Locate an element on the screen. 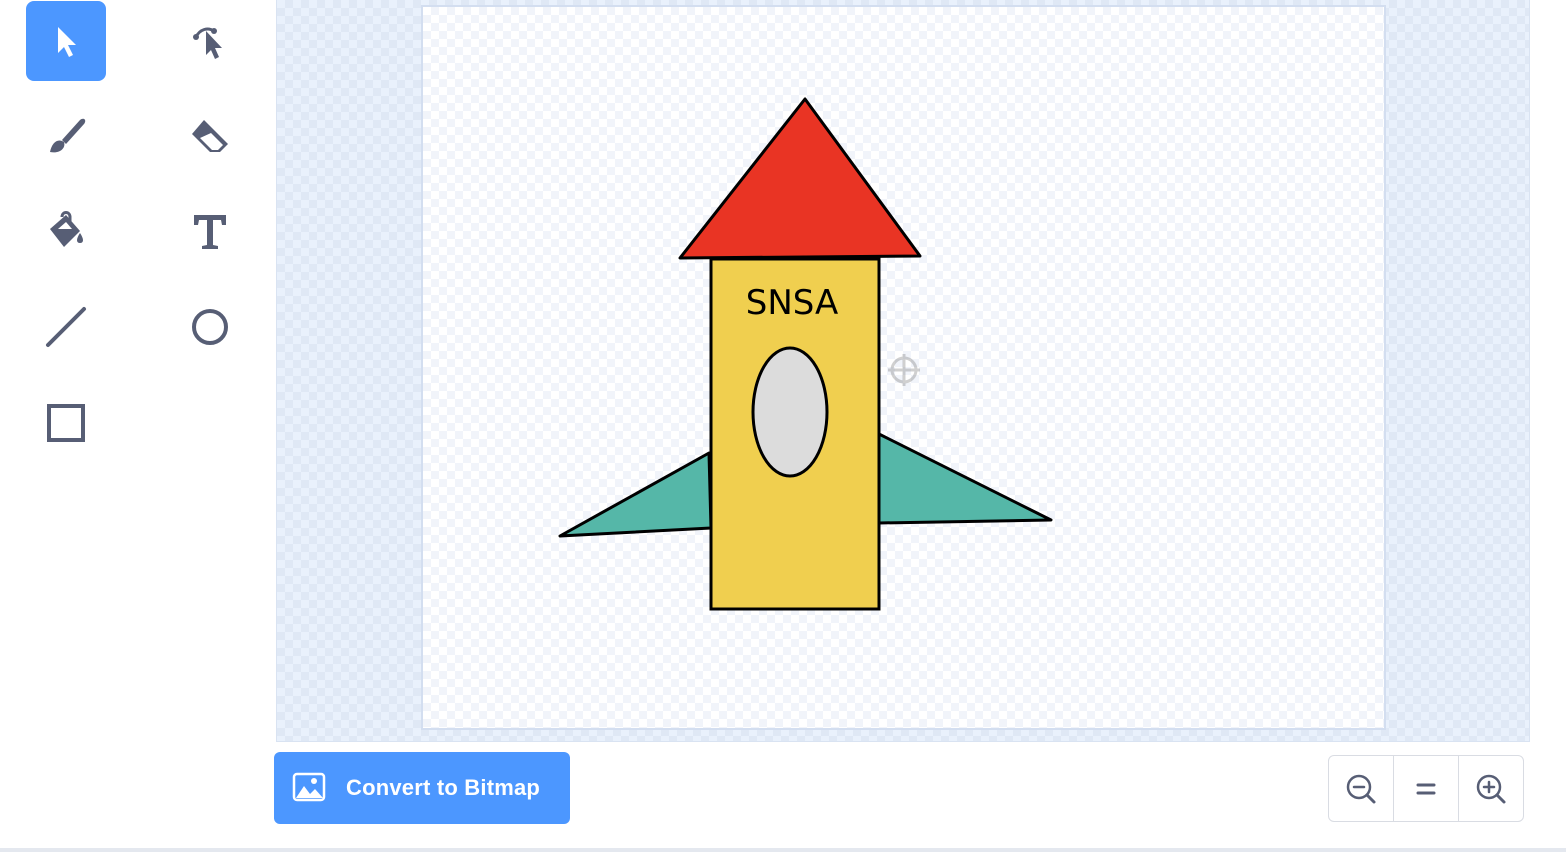 This screenshot has height=852, width=1566. rocket-left-fin is located at coordinates (635, 494).